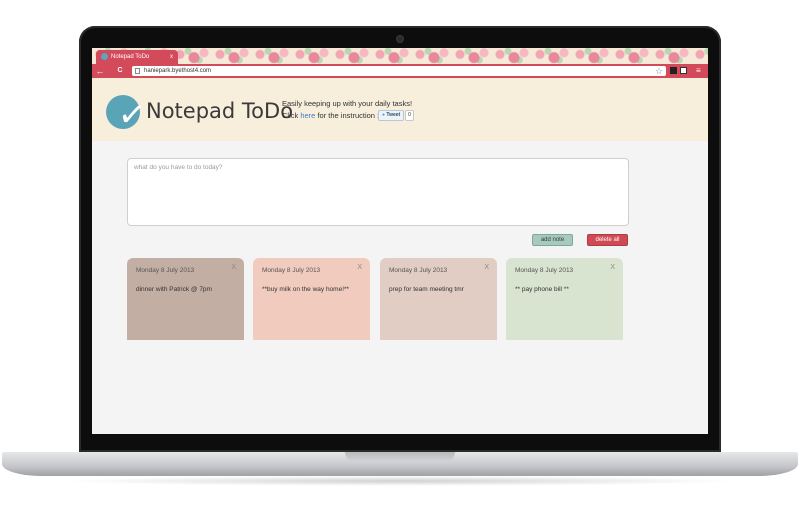  What do you see at coordinates (171, 57) in the screenshot?
I see `tab-close-icon: x` at bounding box center [171, 57].